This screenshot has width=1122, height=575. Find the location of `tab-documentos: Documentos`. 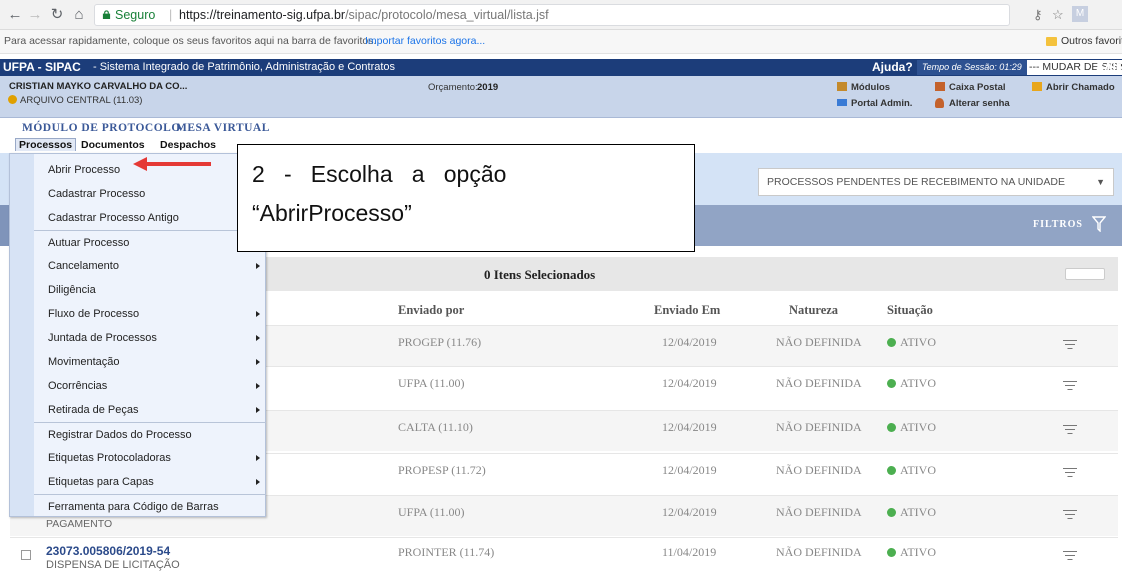

tab-documentos: Documentos is located at coordinates (113, 145).